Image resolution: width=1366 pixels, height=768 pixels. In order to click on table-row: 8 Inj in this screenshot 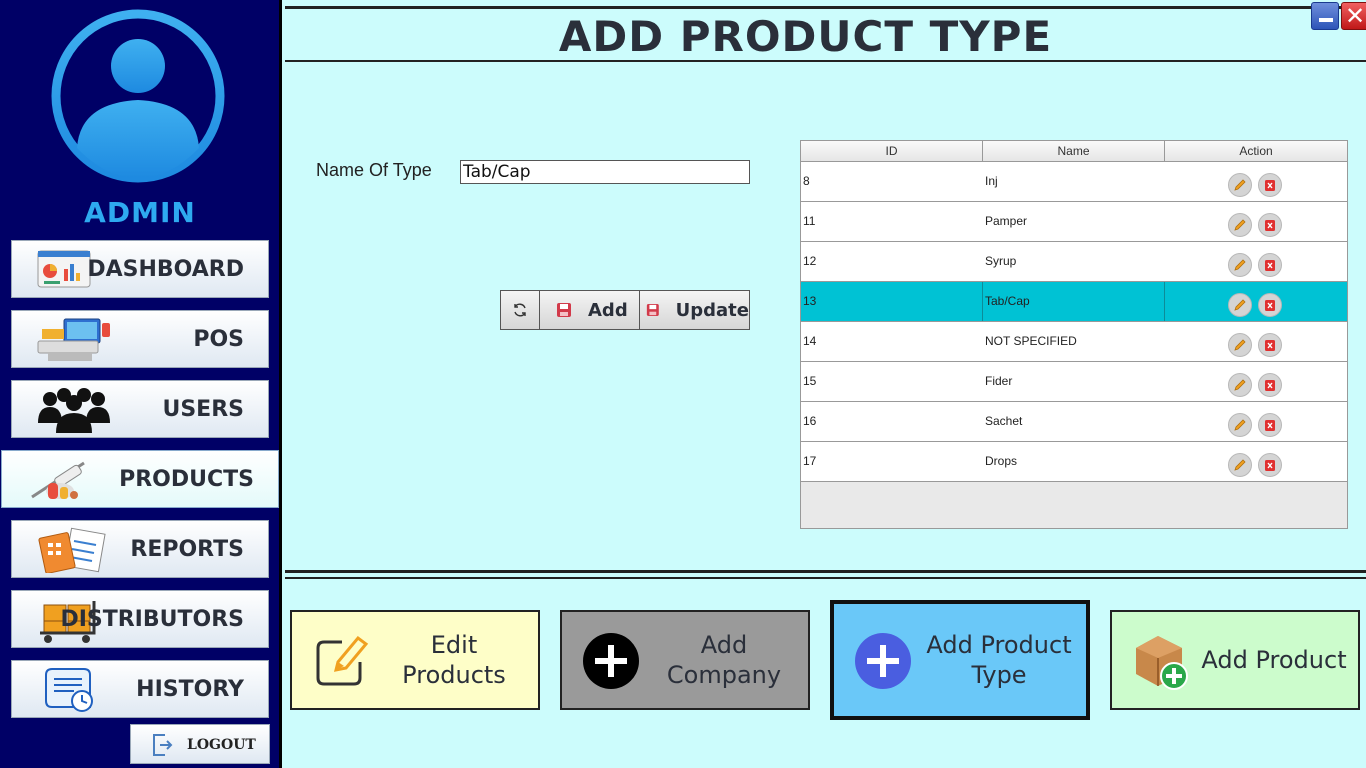, I will do `click(1074, 182)`.